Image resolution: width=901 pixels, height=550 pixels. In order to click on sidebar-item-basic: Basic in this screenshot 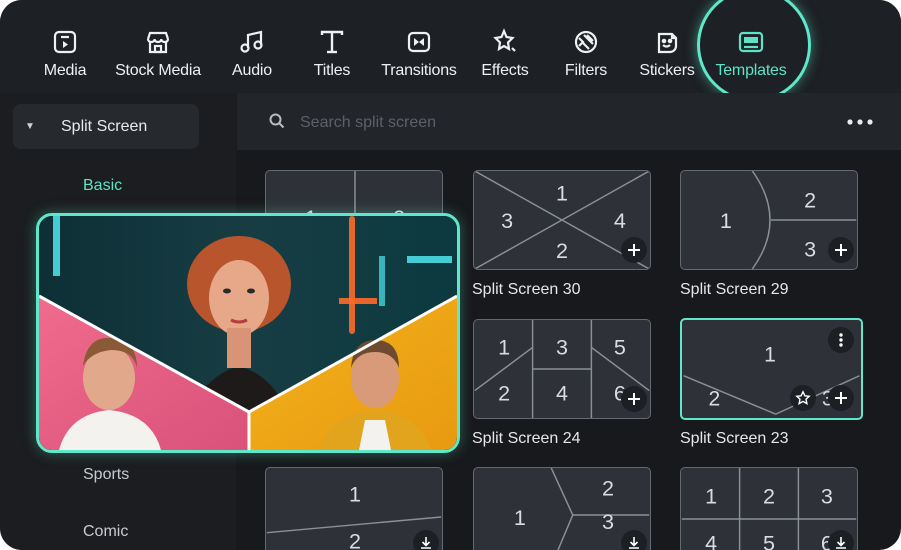, I will do `click(102, 186)`.